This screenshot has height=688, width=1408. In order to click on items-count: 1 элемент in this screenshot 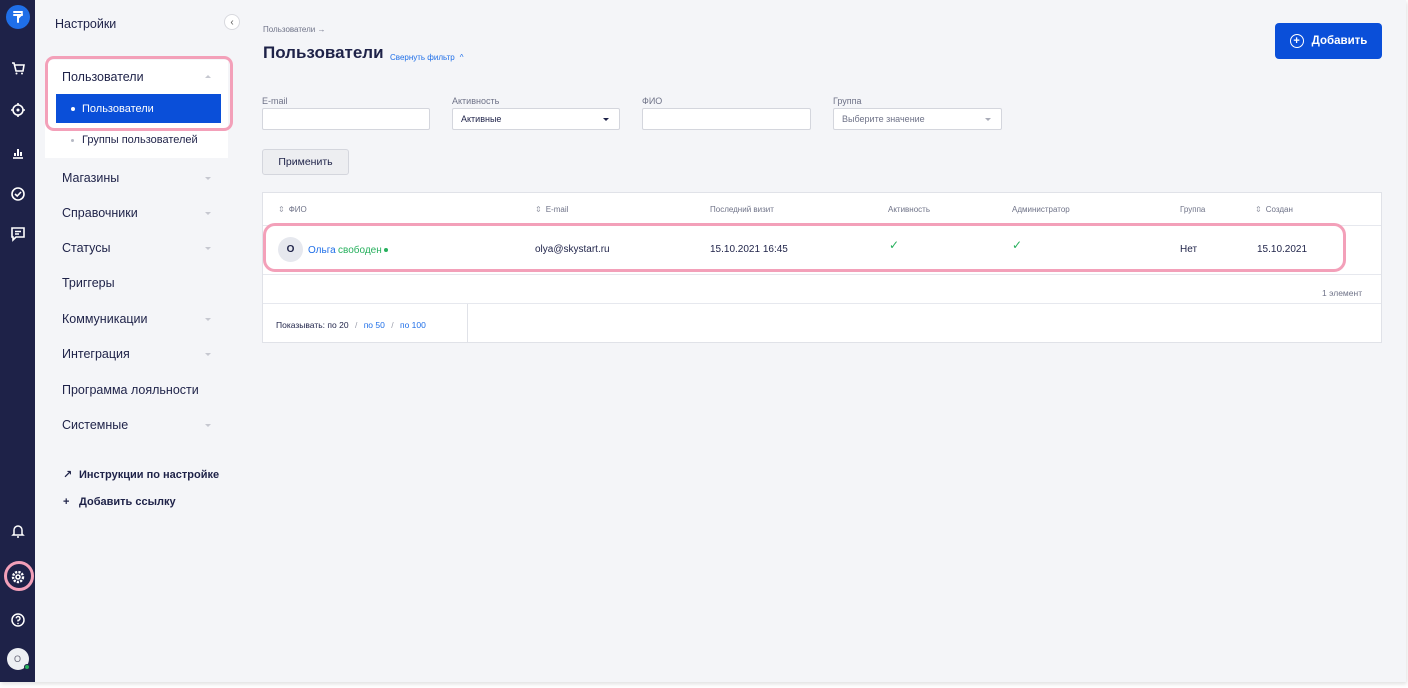, I will do `click(1342, 293)`.